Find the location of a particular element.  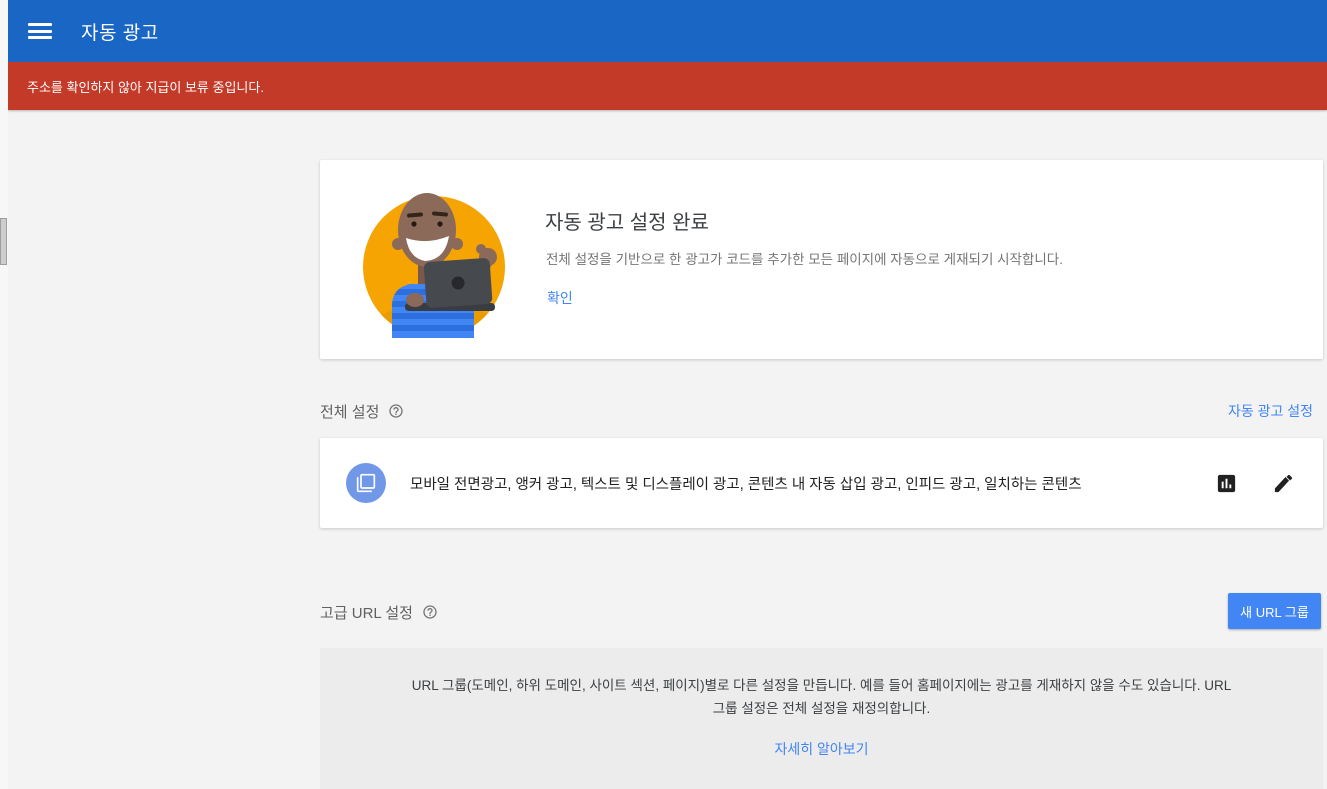

payment-hold-alert: 주소를 확인하지 않아 지급이 보류 중입니다. is located at coordinates (667, 86).